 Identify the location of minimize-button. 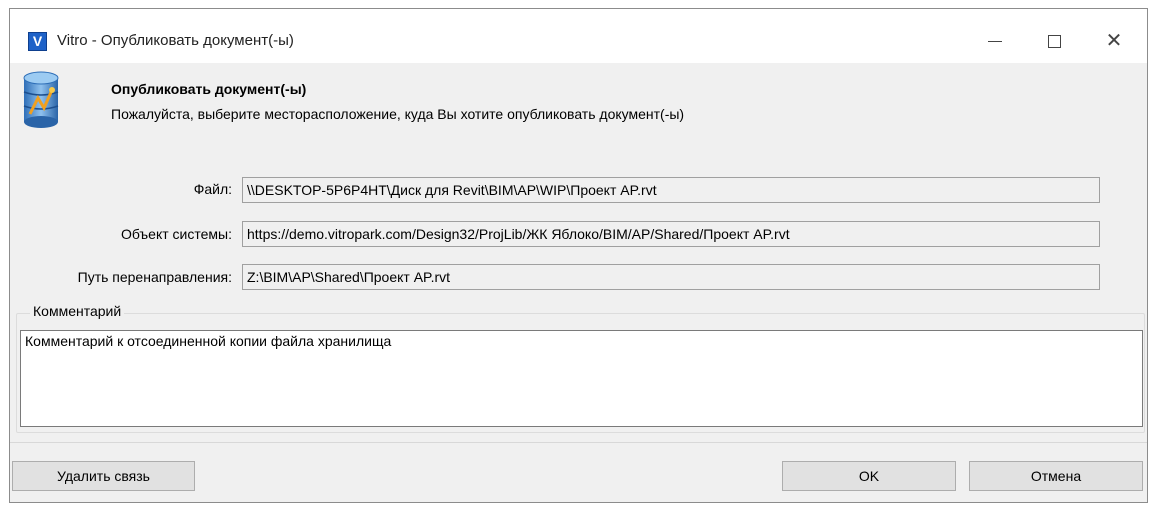
(995, 41).